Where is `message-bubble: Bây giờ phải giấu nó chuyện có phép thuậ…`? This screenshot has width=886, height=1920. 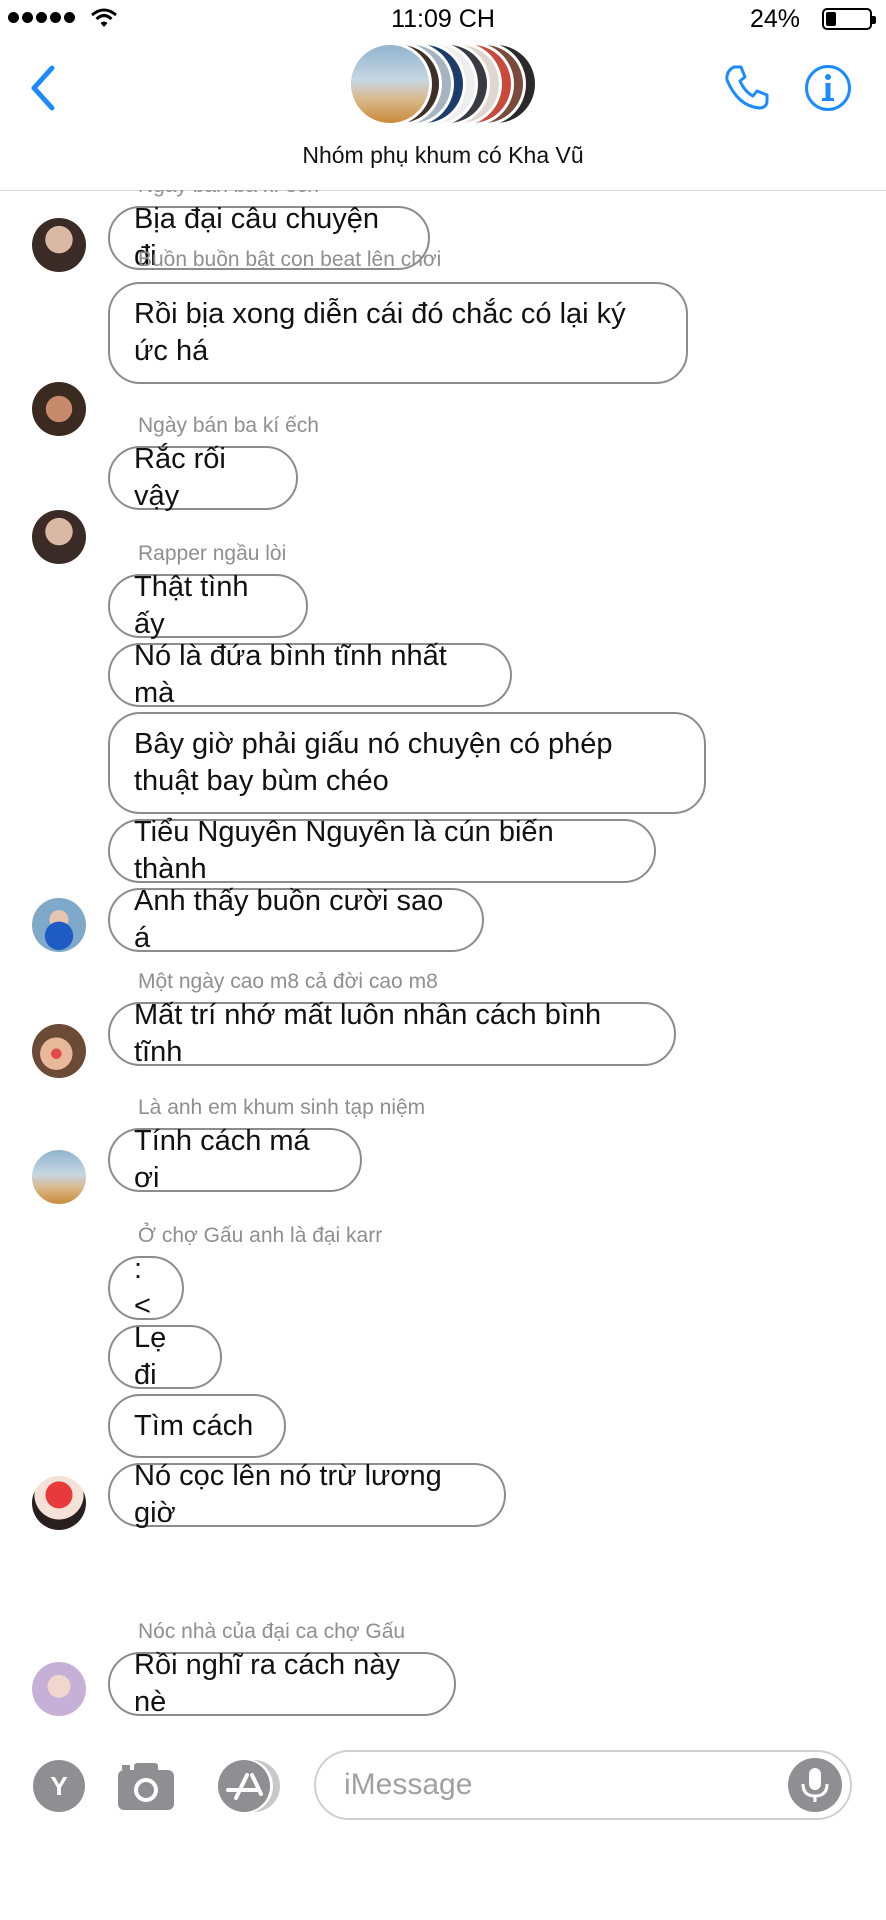
message-bubble: Bây giờ phải giấu nó chuyện có phép thuậ… is located at coordinates (407, 763).